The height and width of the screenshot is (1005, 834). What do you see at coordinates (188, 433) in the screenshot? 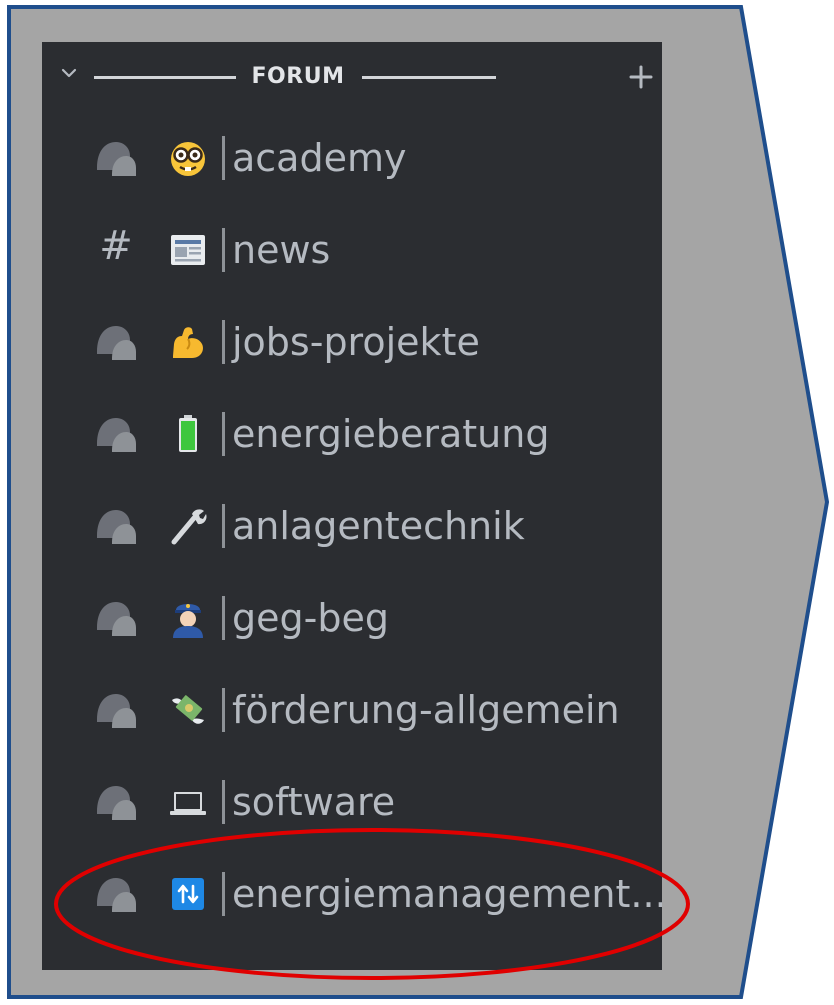
I see `battery-icon` at bounding box center [188, 433].